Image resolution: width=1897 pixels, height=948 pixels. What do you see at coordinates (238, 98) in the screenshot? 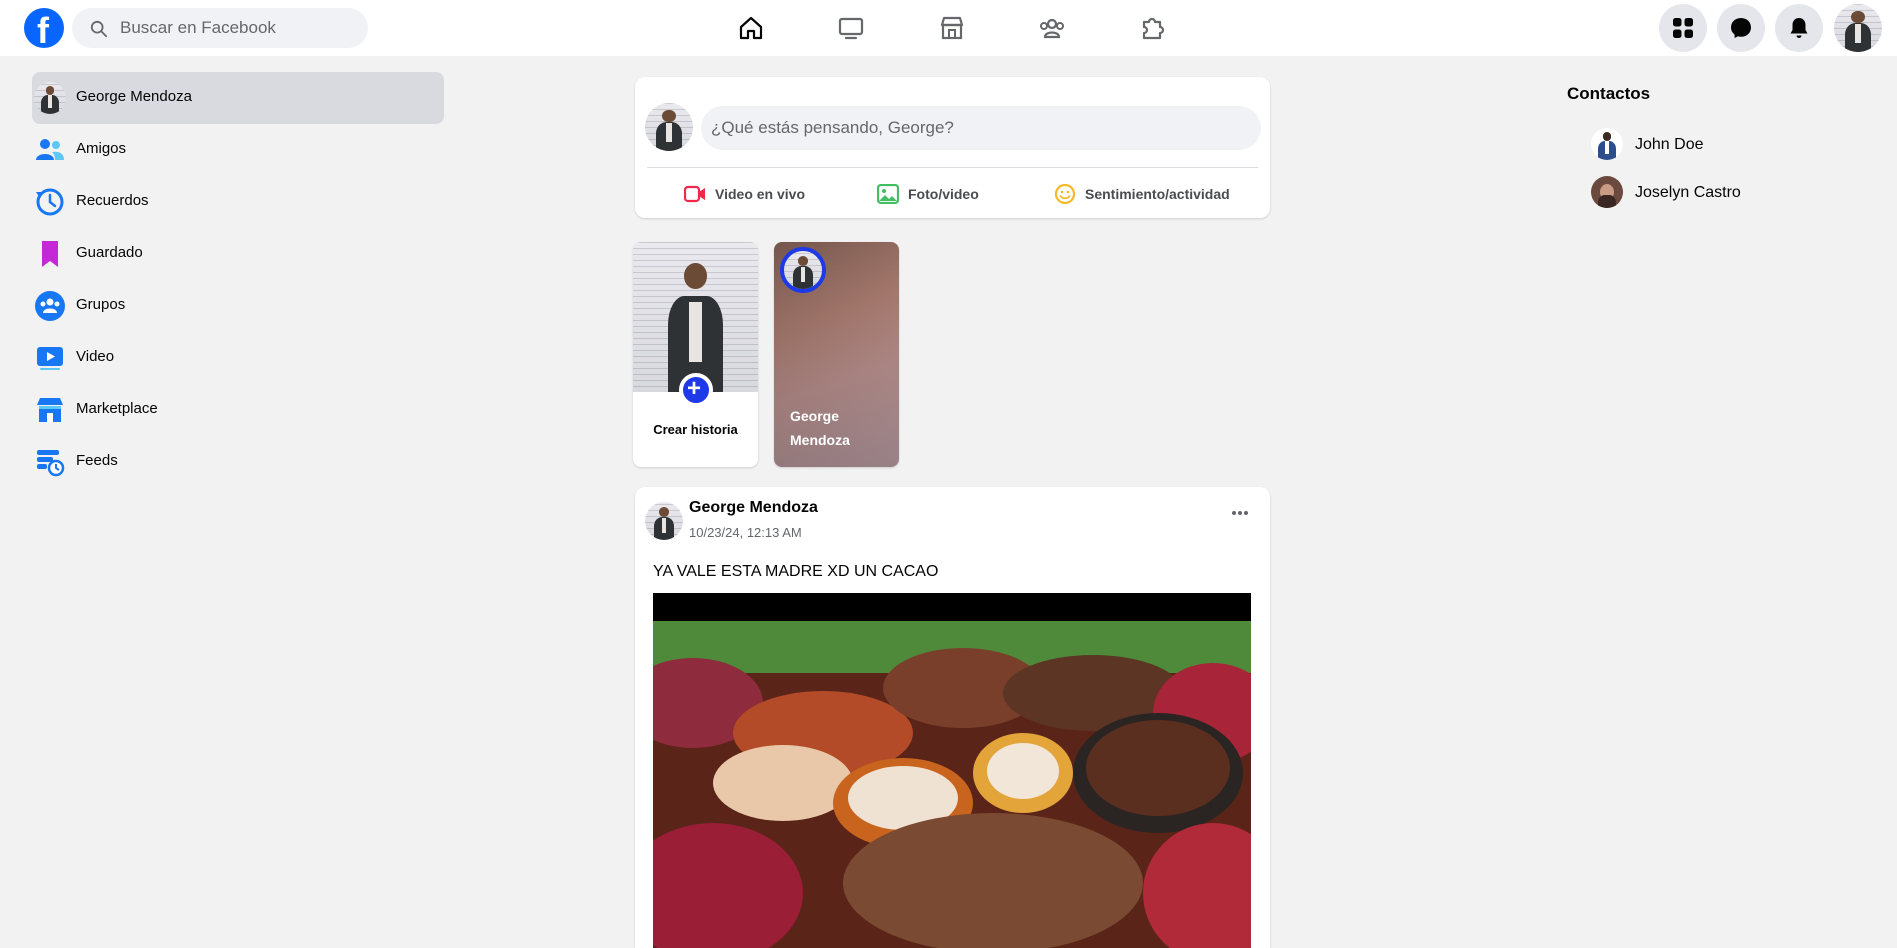
I see `sidebar-item-profile: George Mendoza` at bounding box center [238, 98].